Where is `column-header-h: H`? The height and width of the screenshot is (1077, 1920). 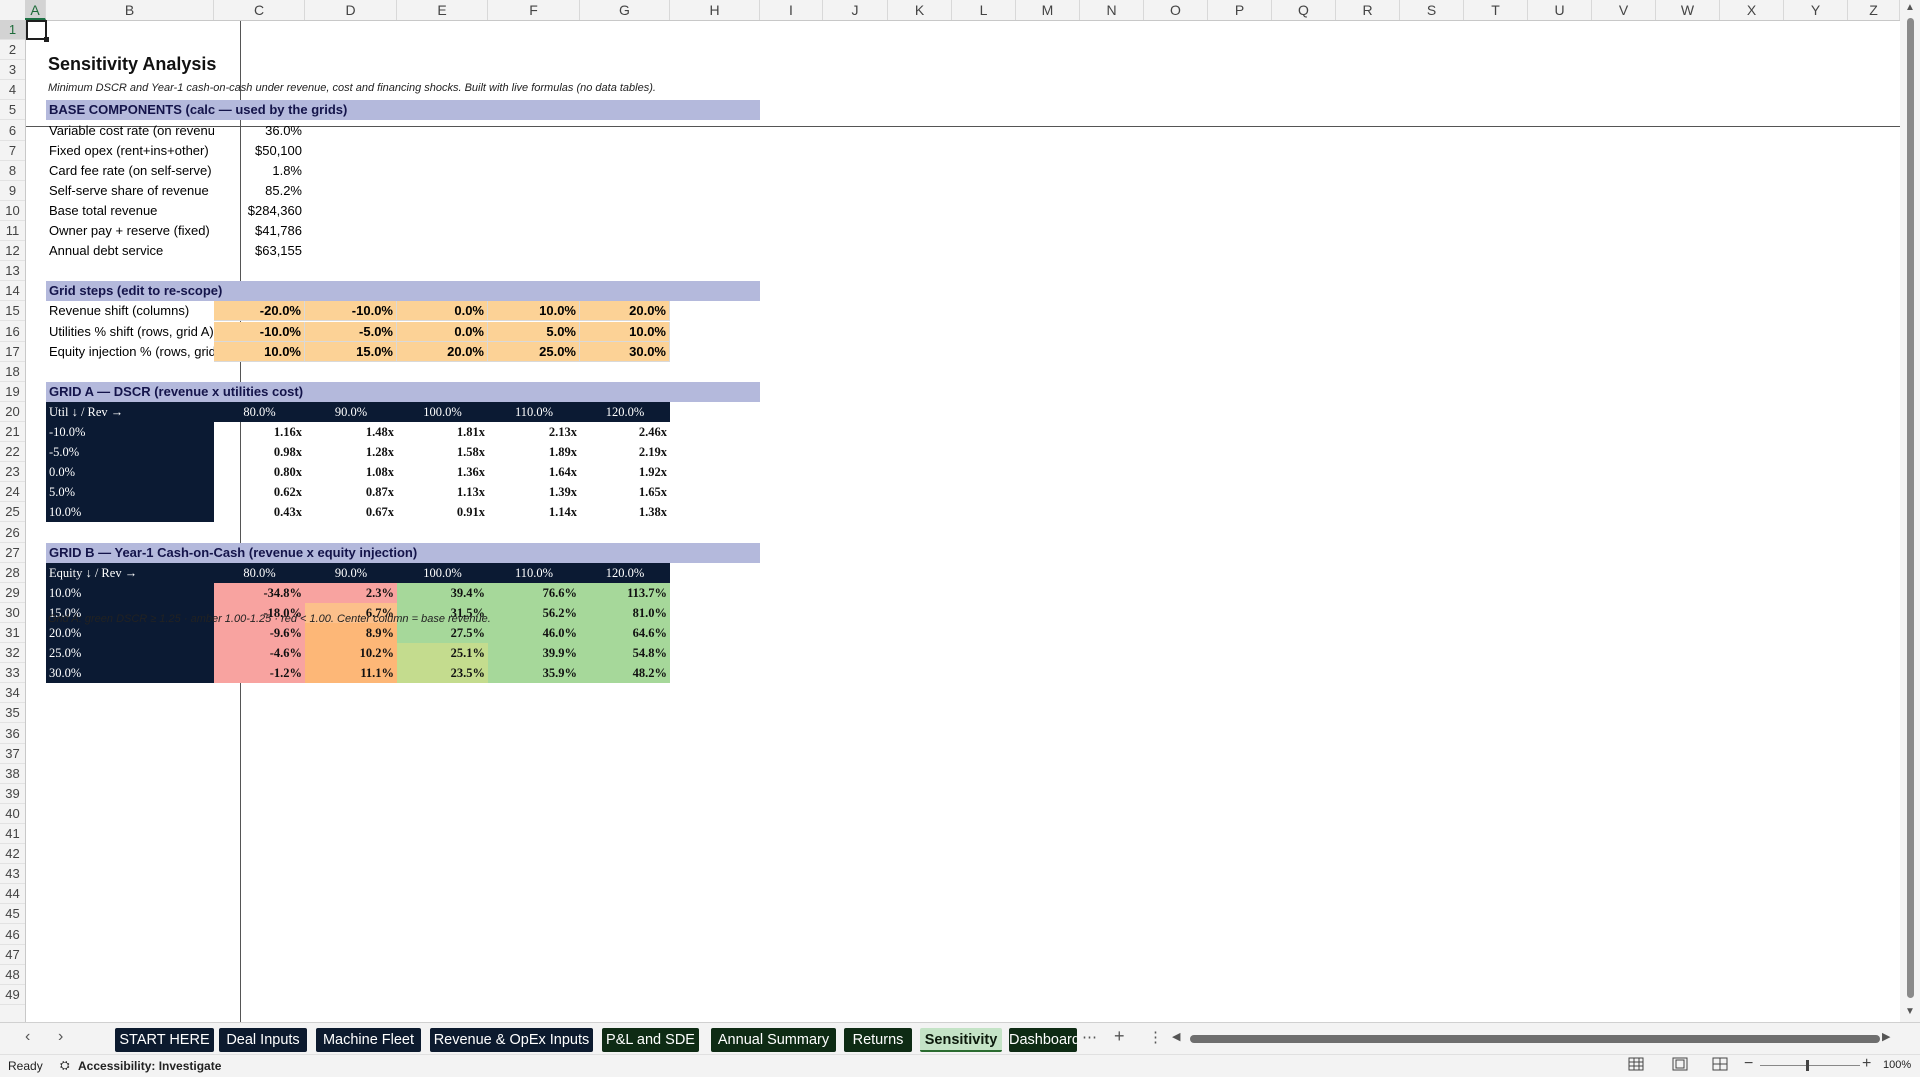
column-header-h: H is located at coordinates (715, 10).